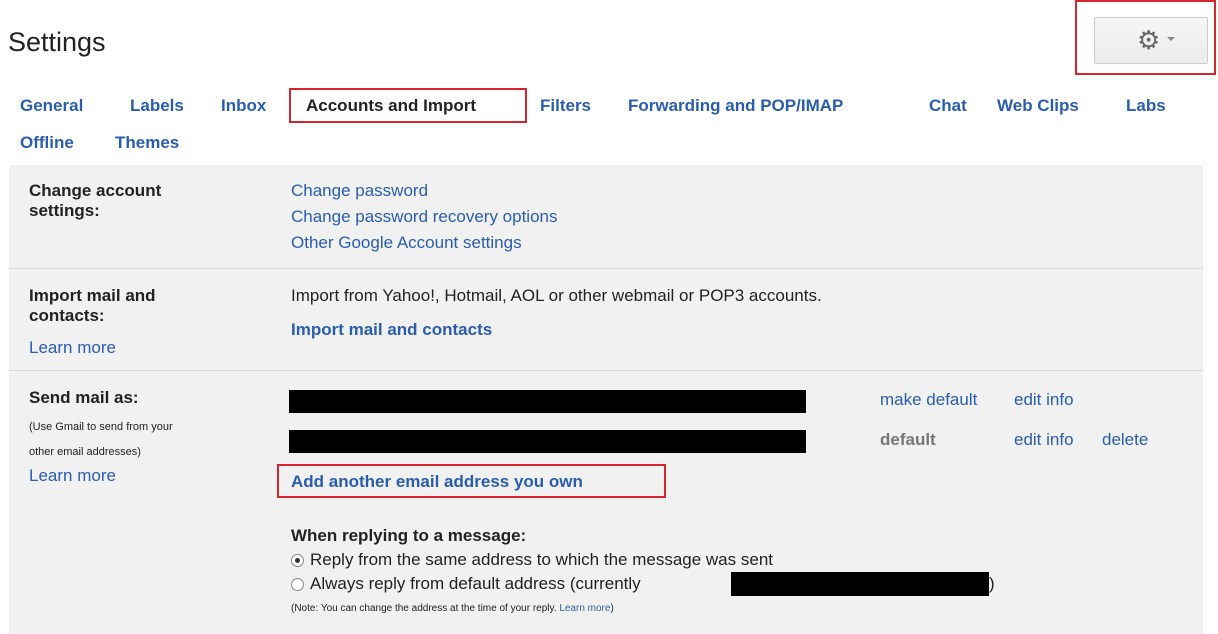  I want to click on reply-note-learn-more-link: Learn more, so click(584, 608).